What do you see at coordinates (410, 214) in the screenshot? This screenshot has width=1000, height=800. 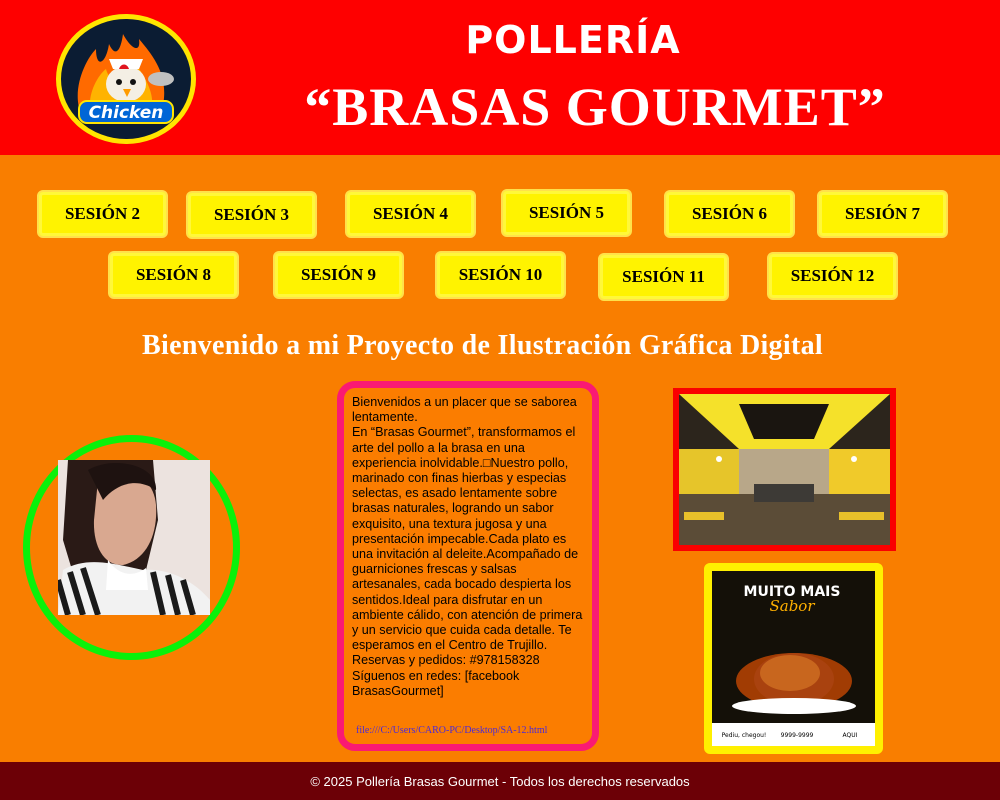 I see `nav-button-sesion-4: SESIÓN 4` at bounding box center [410, 214].